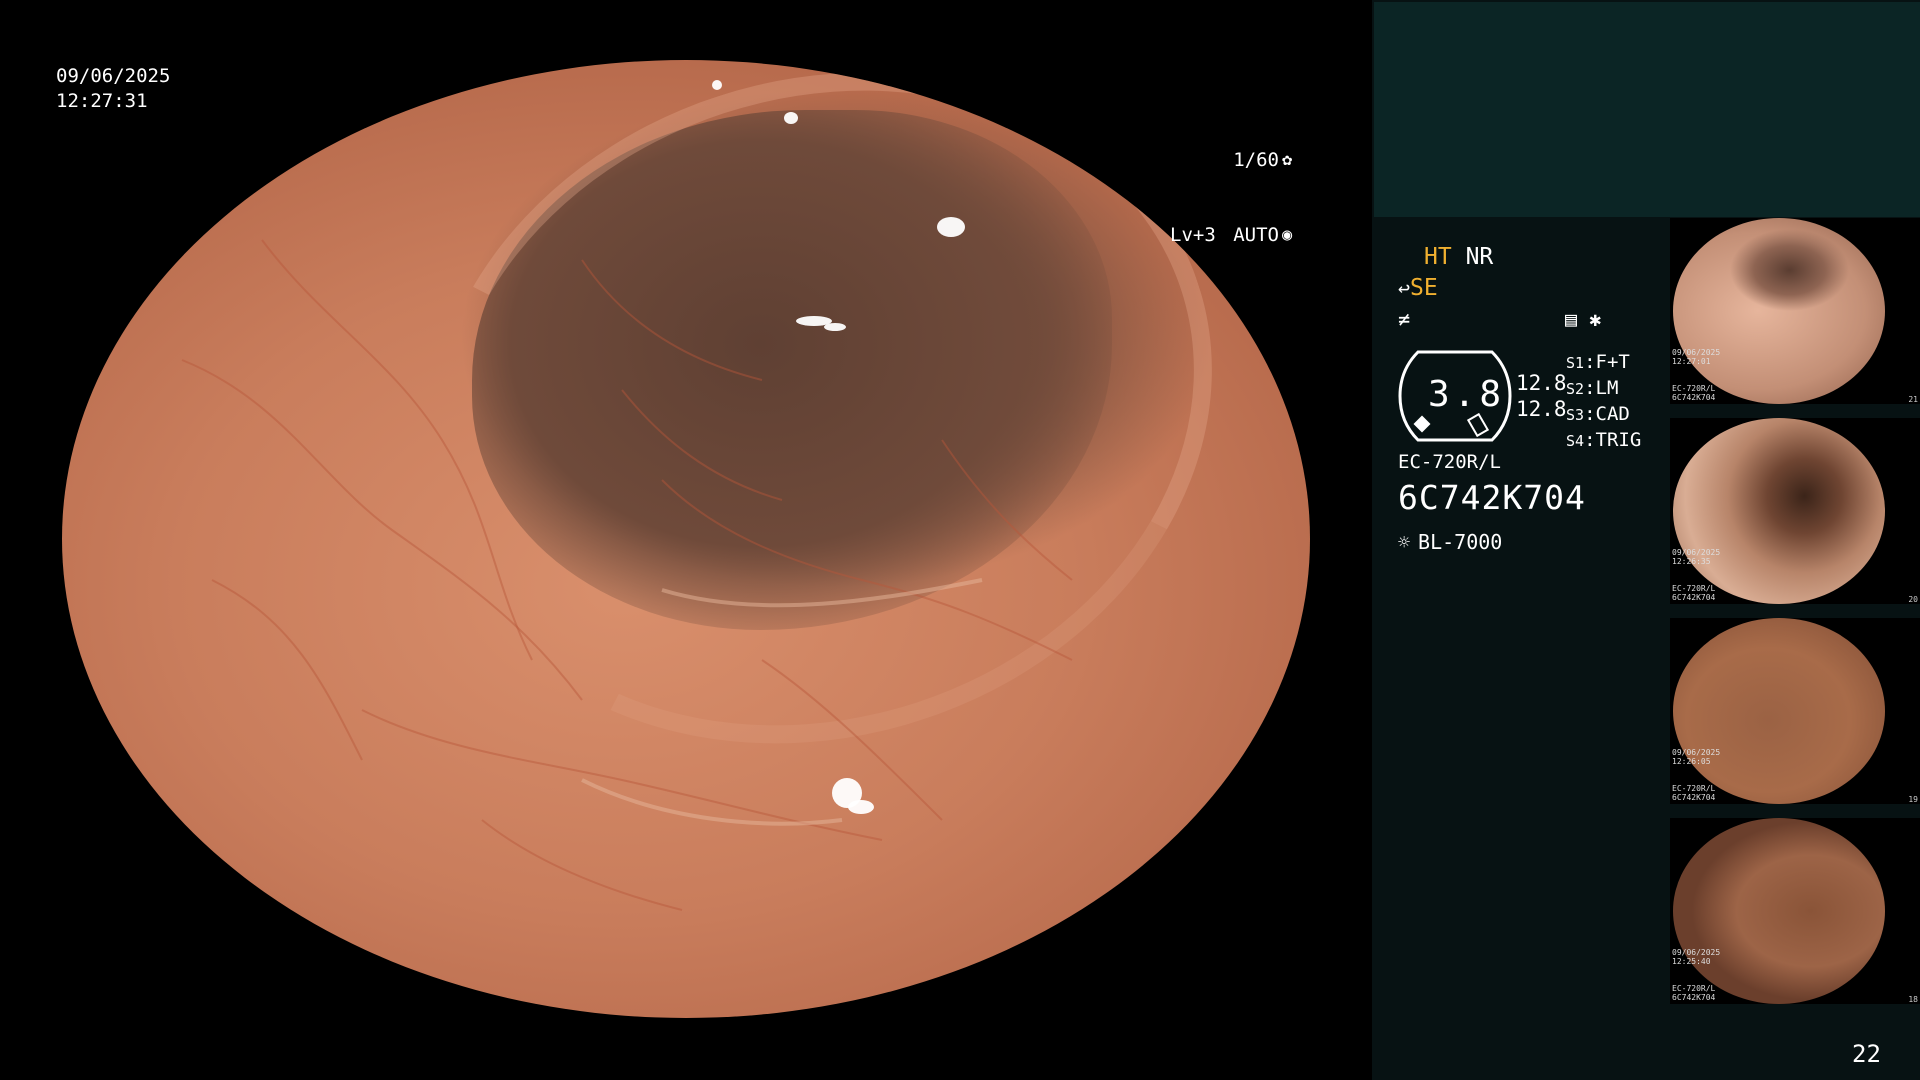 The height and width of the screenshot is (1080, 1920). What do you see at coordinates (1575, 363) in the screenshot?
I see `switch-key: S1` at bounding box center [1575, 363].